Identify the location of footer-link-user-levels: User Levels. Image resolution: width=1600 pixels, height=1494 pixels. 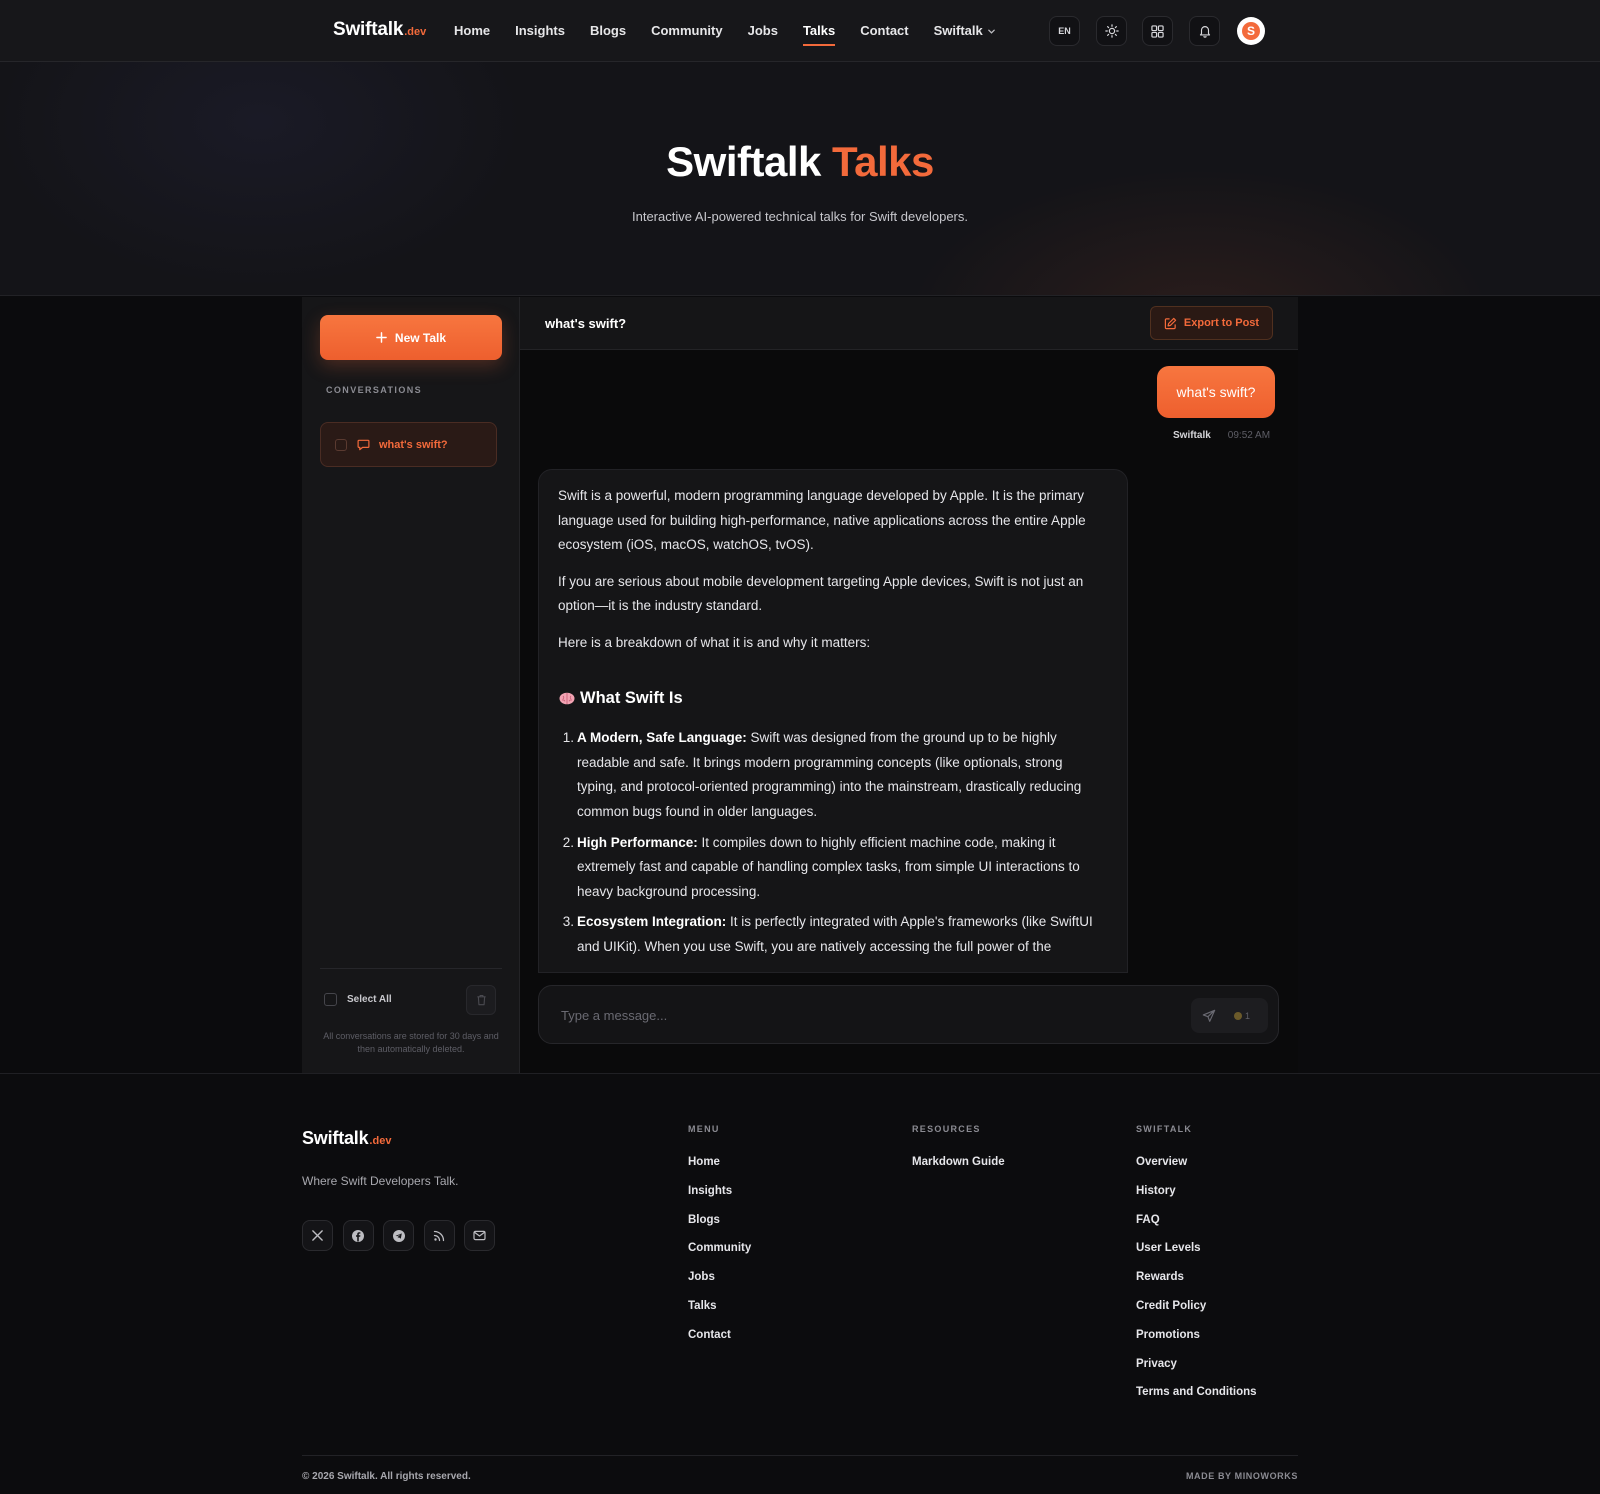
(1196, 1254).